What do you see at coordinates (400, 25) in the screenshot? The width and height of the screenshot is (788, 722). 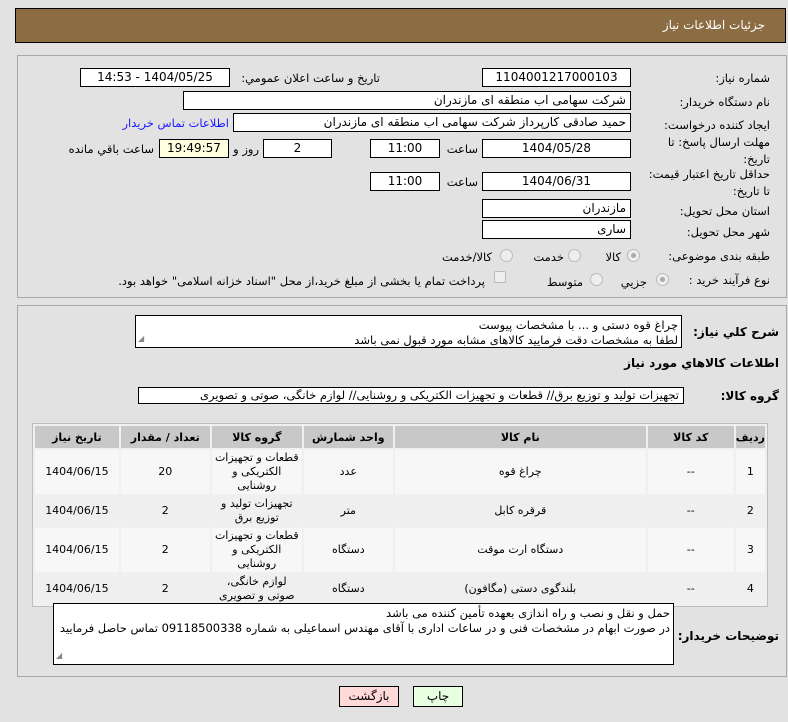 I see `page-header: جزئیات اطلاعات نیاز` at bounding box center [400, 25].